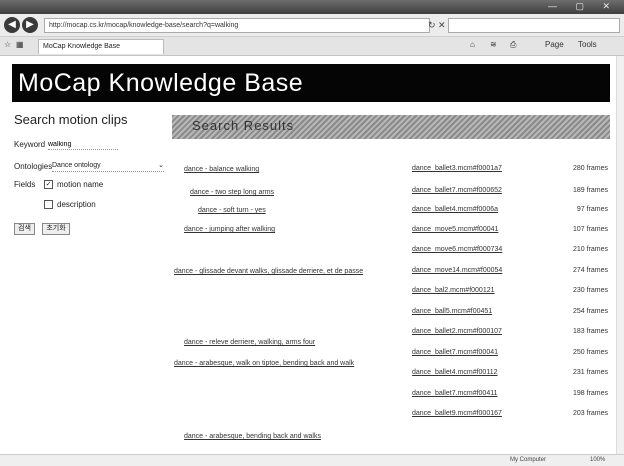 This screenshot has width=624, height=466. Describe the element at coordinates (482, 249) in the screenshot. I see `result-file-5: dance_move6.mcm#f000734` at that location.